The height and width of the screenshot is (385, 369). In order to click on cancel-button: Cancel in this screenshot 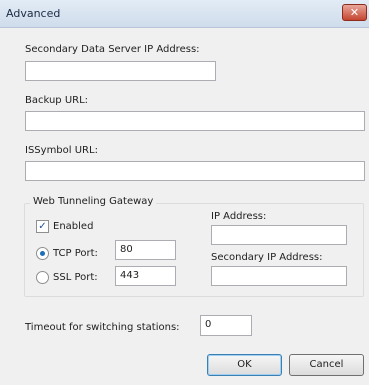, I will do `click(326, 365)`.